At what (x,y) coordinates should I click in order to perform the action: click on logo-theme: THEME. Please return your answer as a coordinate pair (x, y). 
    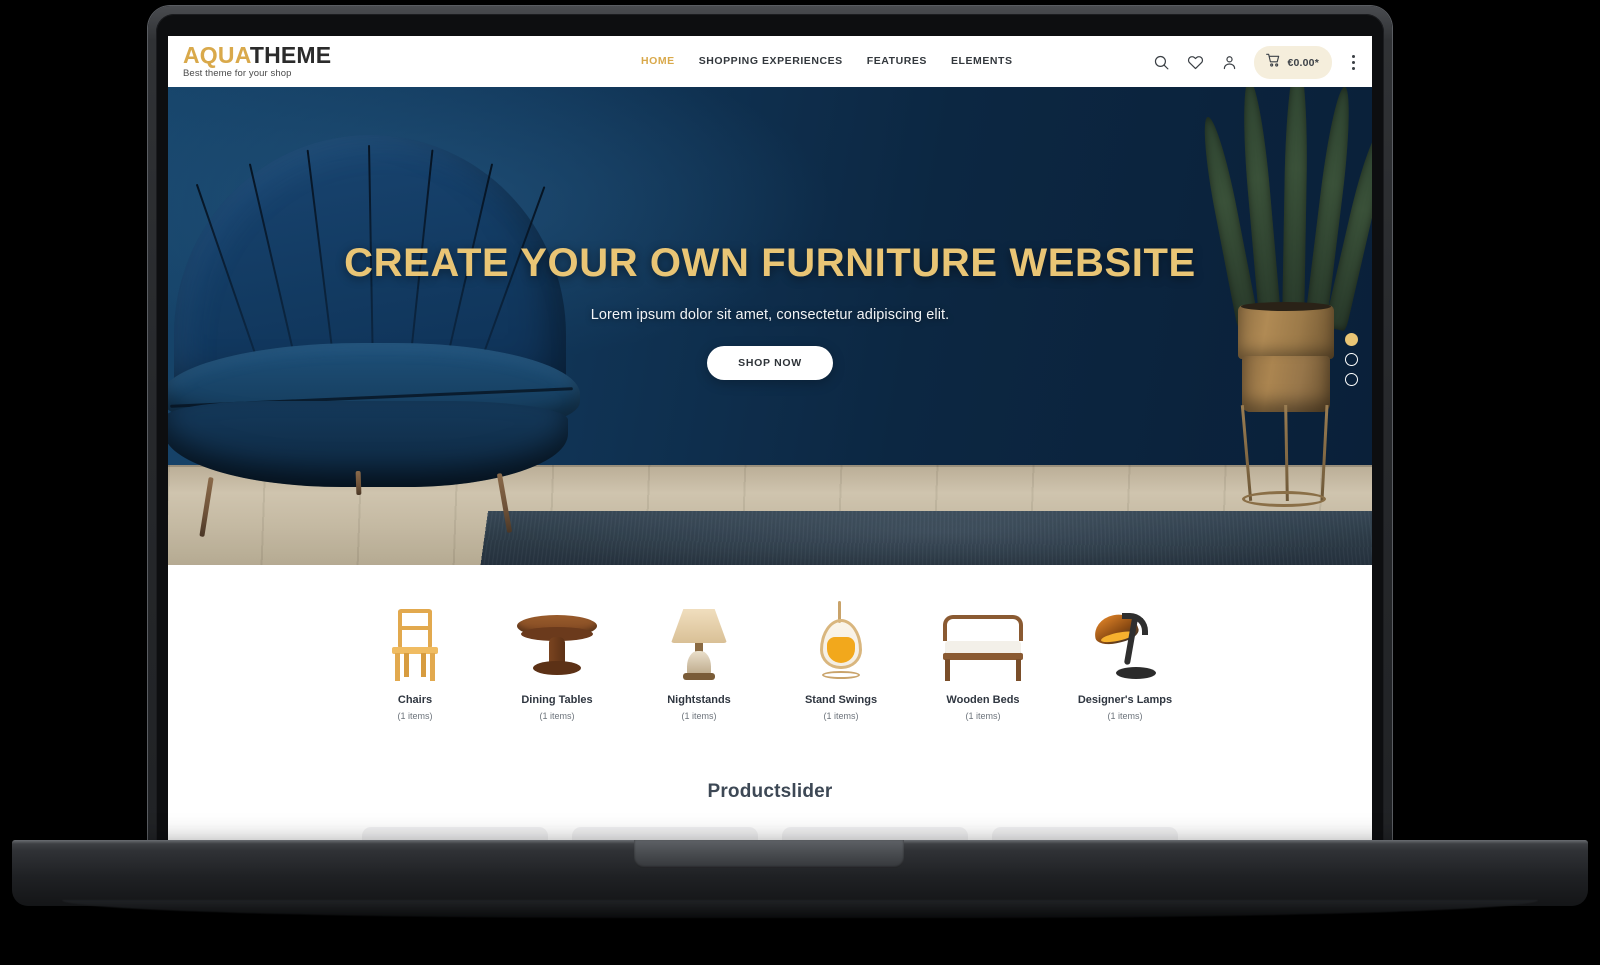
    Looking at the image, I should click on (290, 55).